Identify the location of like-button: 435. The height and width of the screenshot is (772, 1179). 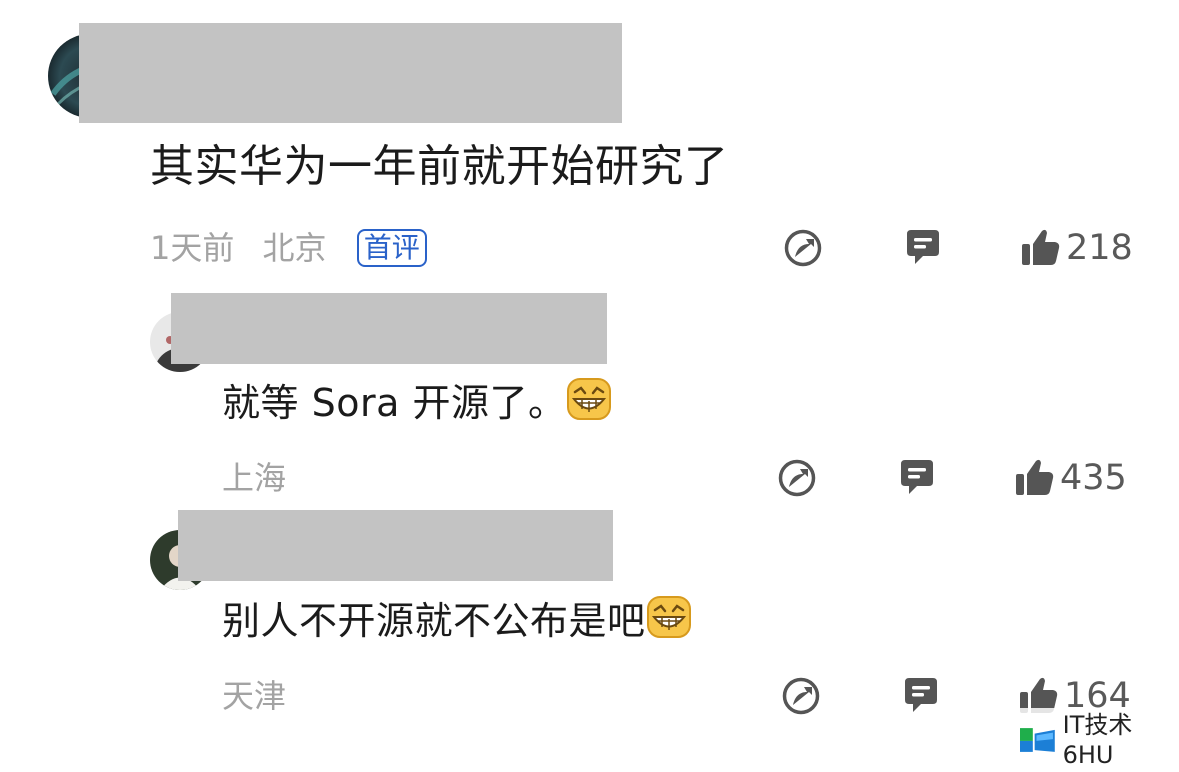
(1070, 478).